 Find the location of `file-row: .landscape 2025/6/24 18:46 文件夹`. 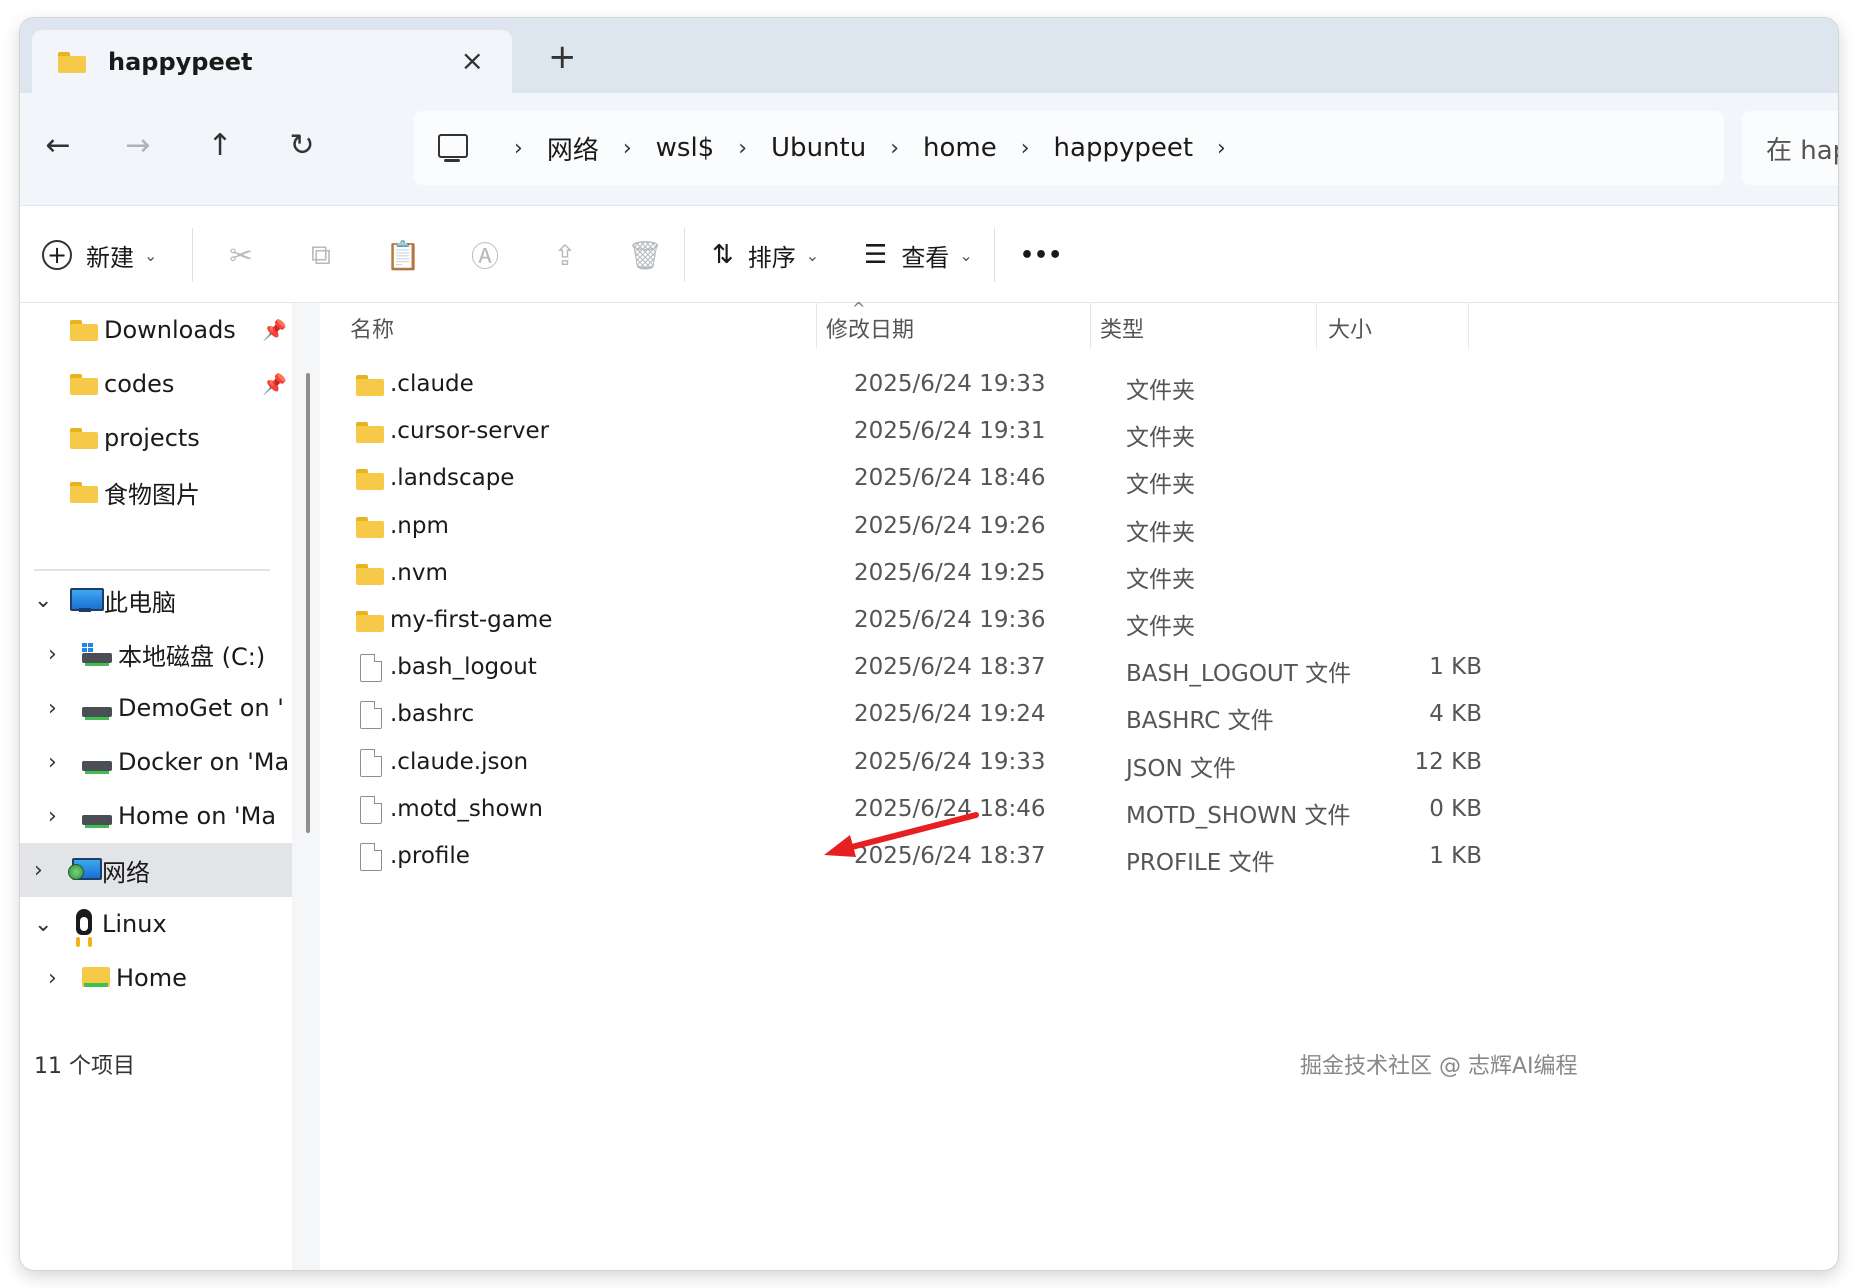

file-row: .landscape 2025/6/24 18:46 文件夹 is located at coordinates (910, 480).